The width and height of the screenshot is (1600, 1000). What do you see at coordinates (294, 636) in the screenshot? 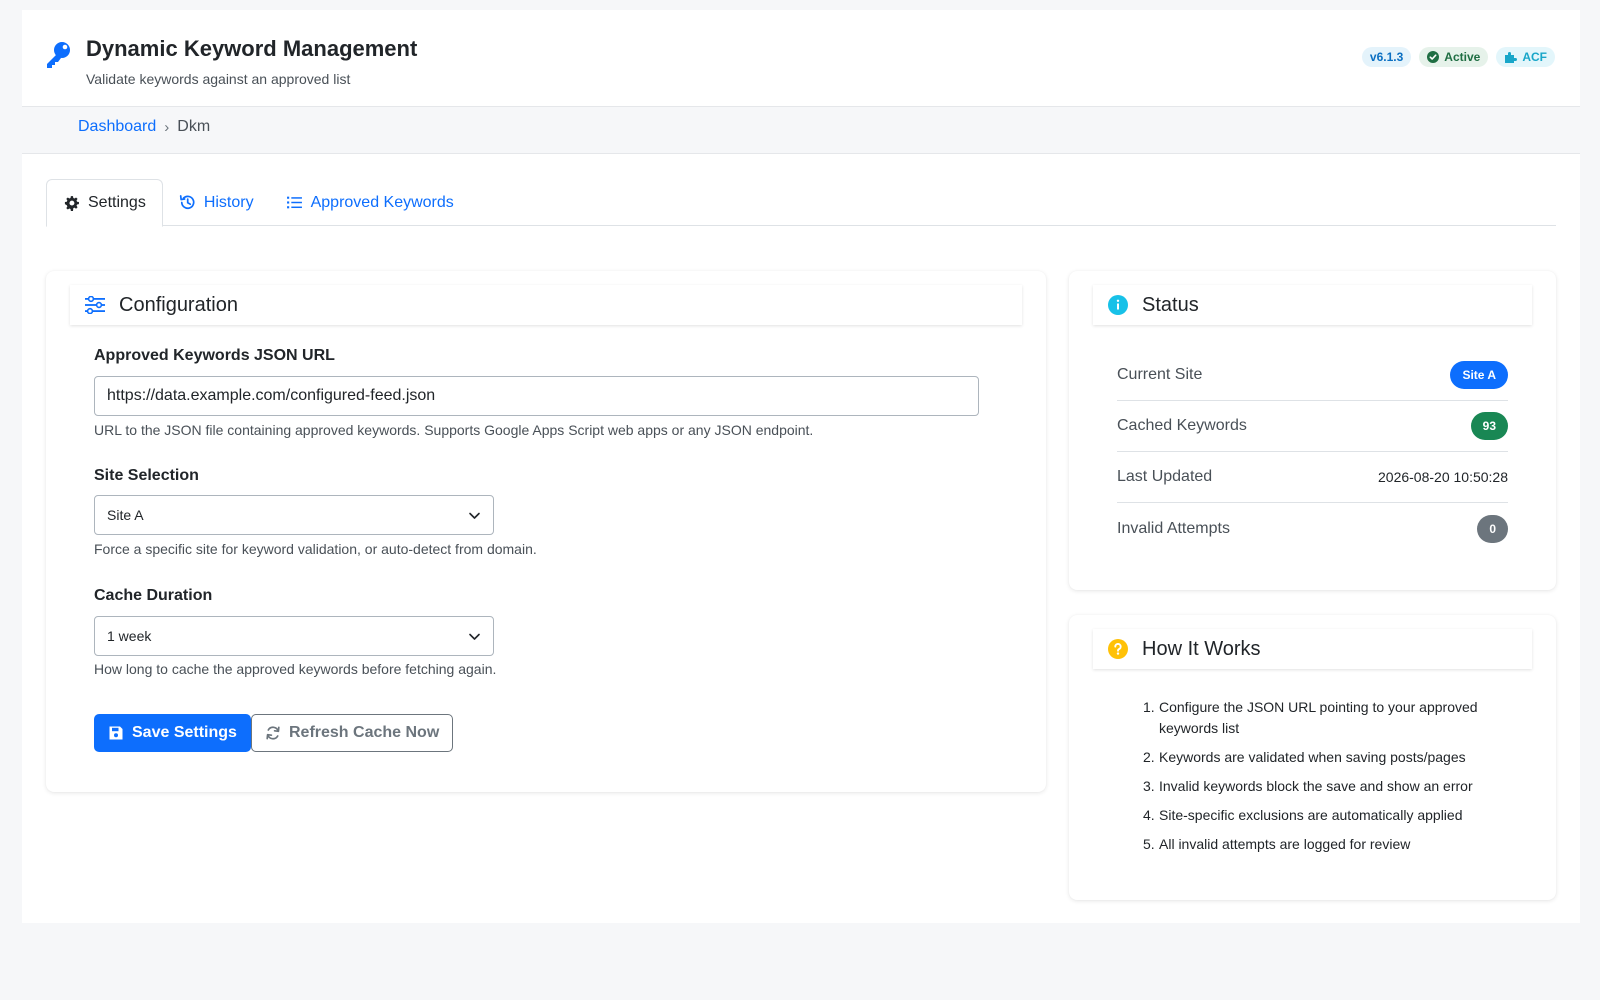
I see `cache-duration-select: 1 week` at bounding box center [294, 636].